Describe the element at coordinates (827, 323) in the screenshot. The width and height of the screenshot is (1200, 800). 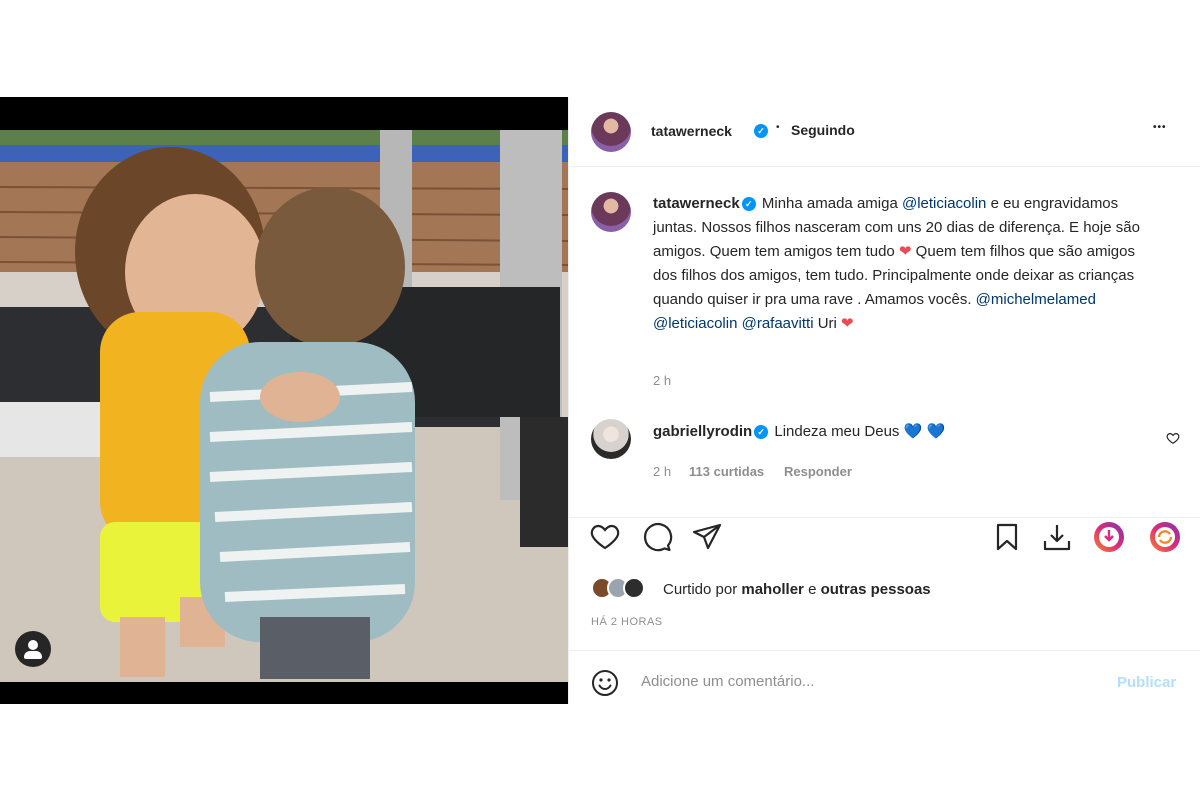
I see `caption-text-4: Uri` at that location.